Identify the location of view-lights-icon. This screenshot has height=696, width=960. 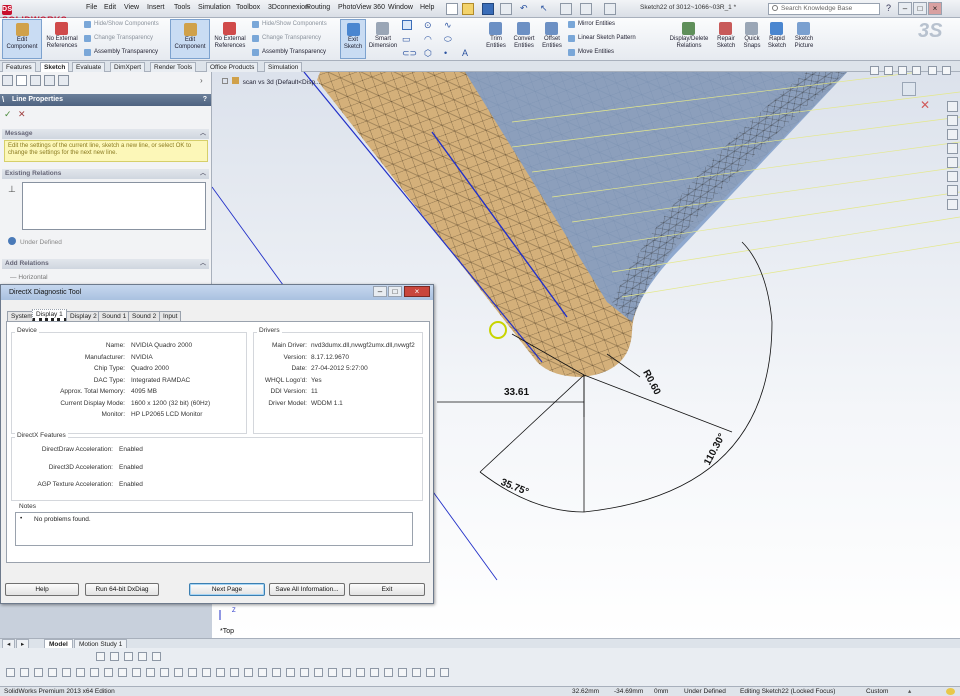
(360, 672).